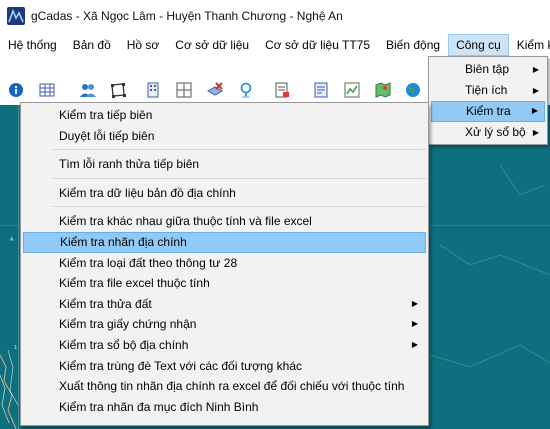 The image size is (550, 429). I want to click on submenu-item-kiem-tra-thua-dat: Kiểm tra thửa đất ▶, so click(224, 304).